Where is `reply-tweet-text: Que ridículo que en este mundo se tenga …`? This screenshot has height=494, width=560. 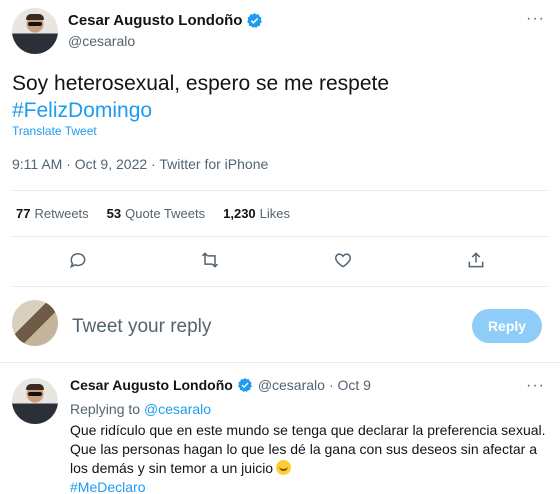 reply-tweet-text: Que ridículo que en este mundo se tenga … is located at coordinates (308, 457).